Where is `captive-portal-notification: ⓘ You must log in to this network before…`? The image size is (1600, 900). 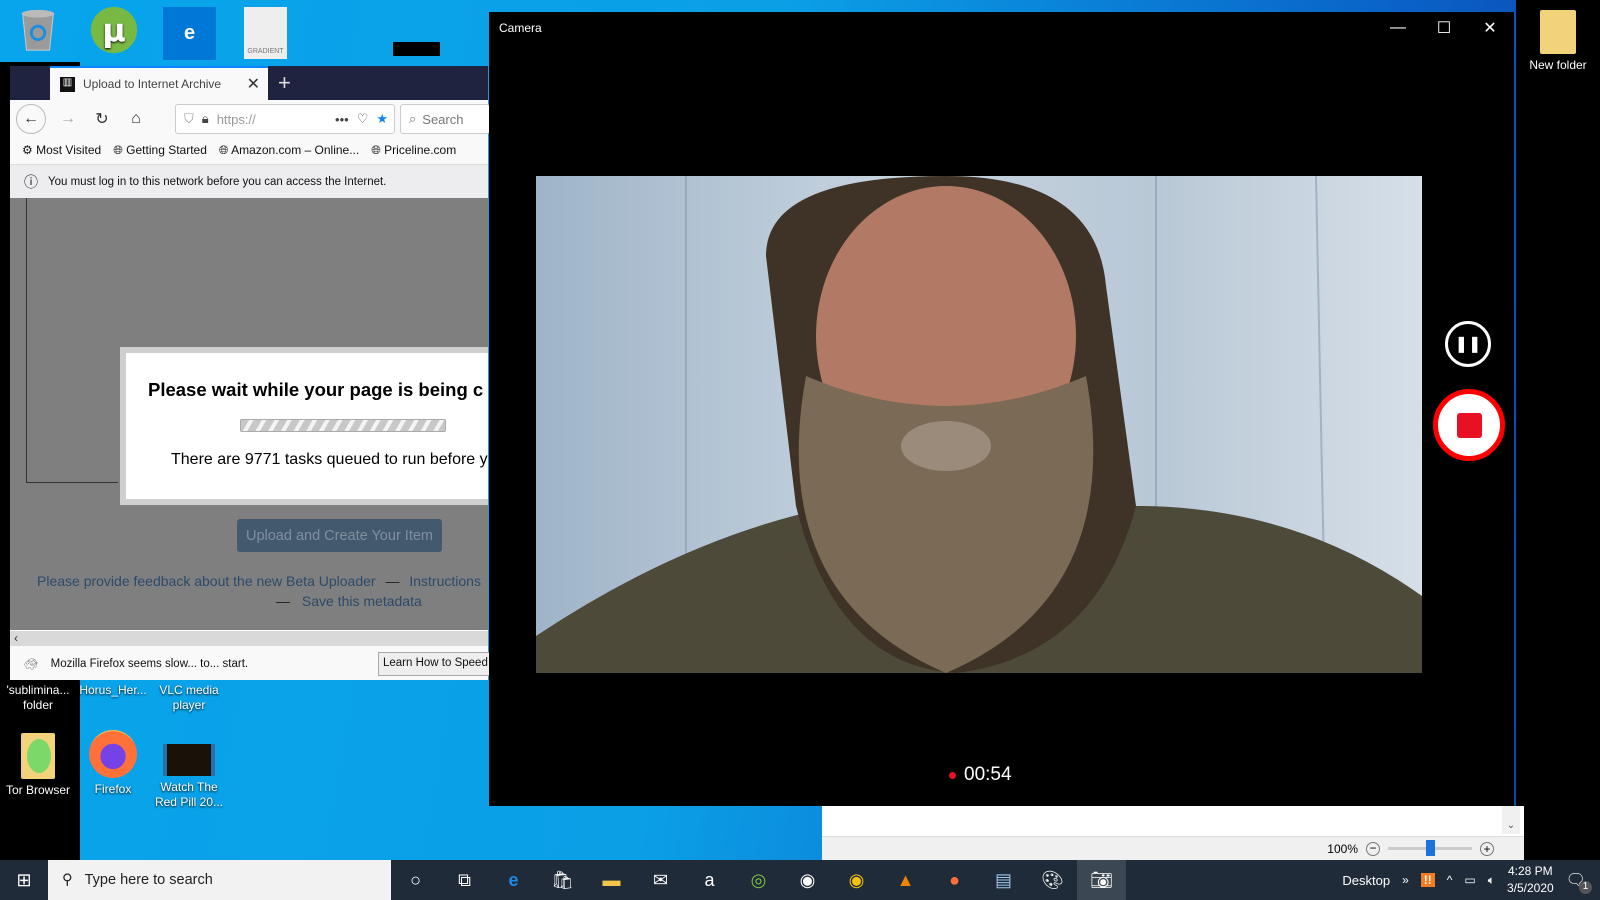
captive-portal-notification: ⓘ You must log in to this network before… is located at coordinates (249, 181).